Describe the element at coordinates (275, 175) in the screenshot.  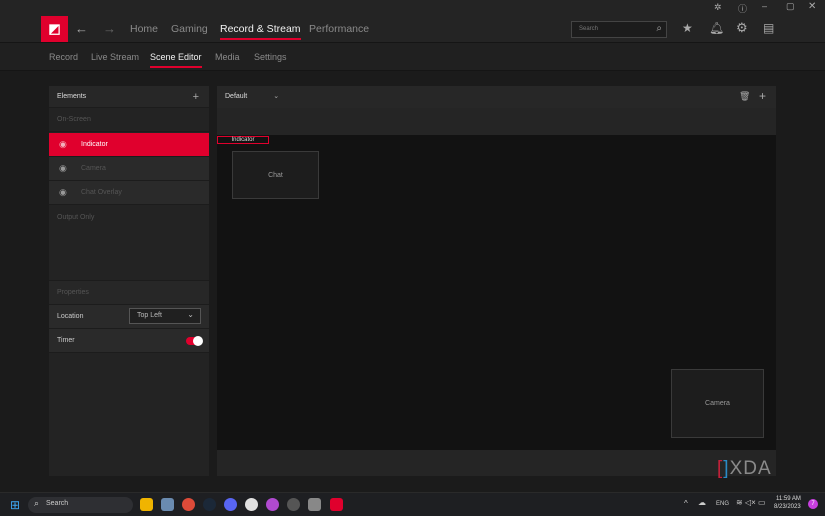
I see `chat-element: Chat` at that location.